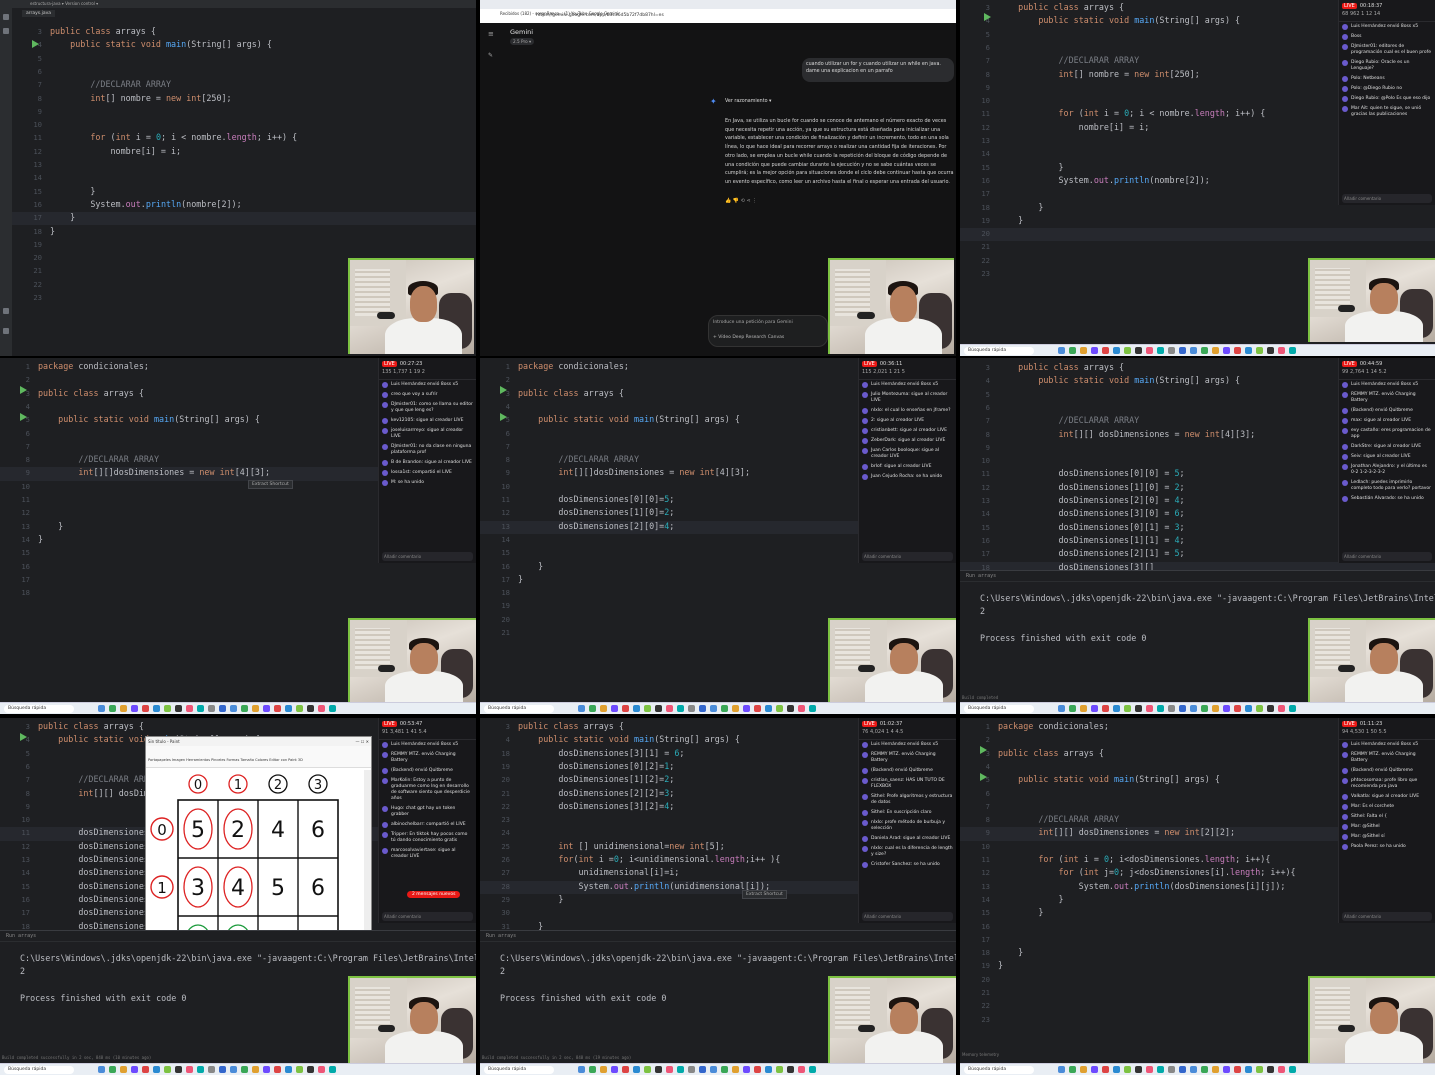  Describe the element at coordinates (6, 31) in the screenshot. I see `structure-icon` at that location.